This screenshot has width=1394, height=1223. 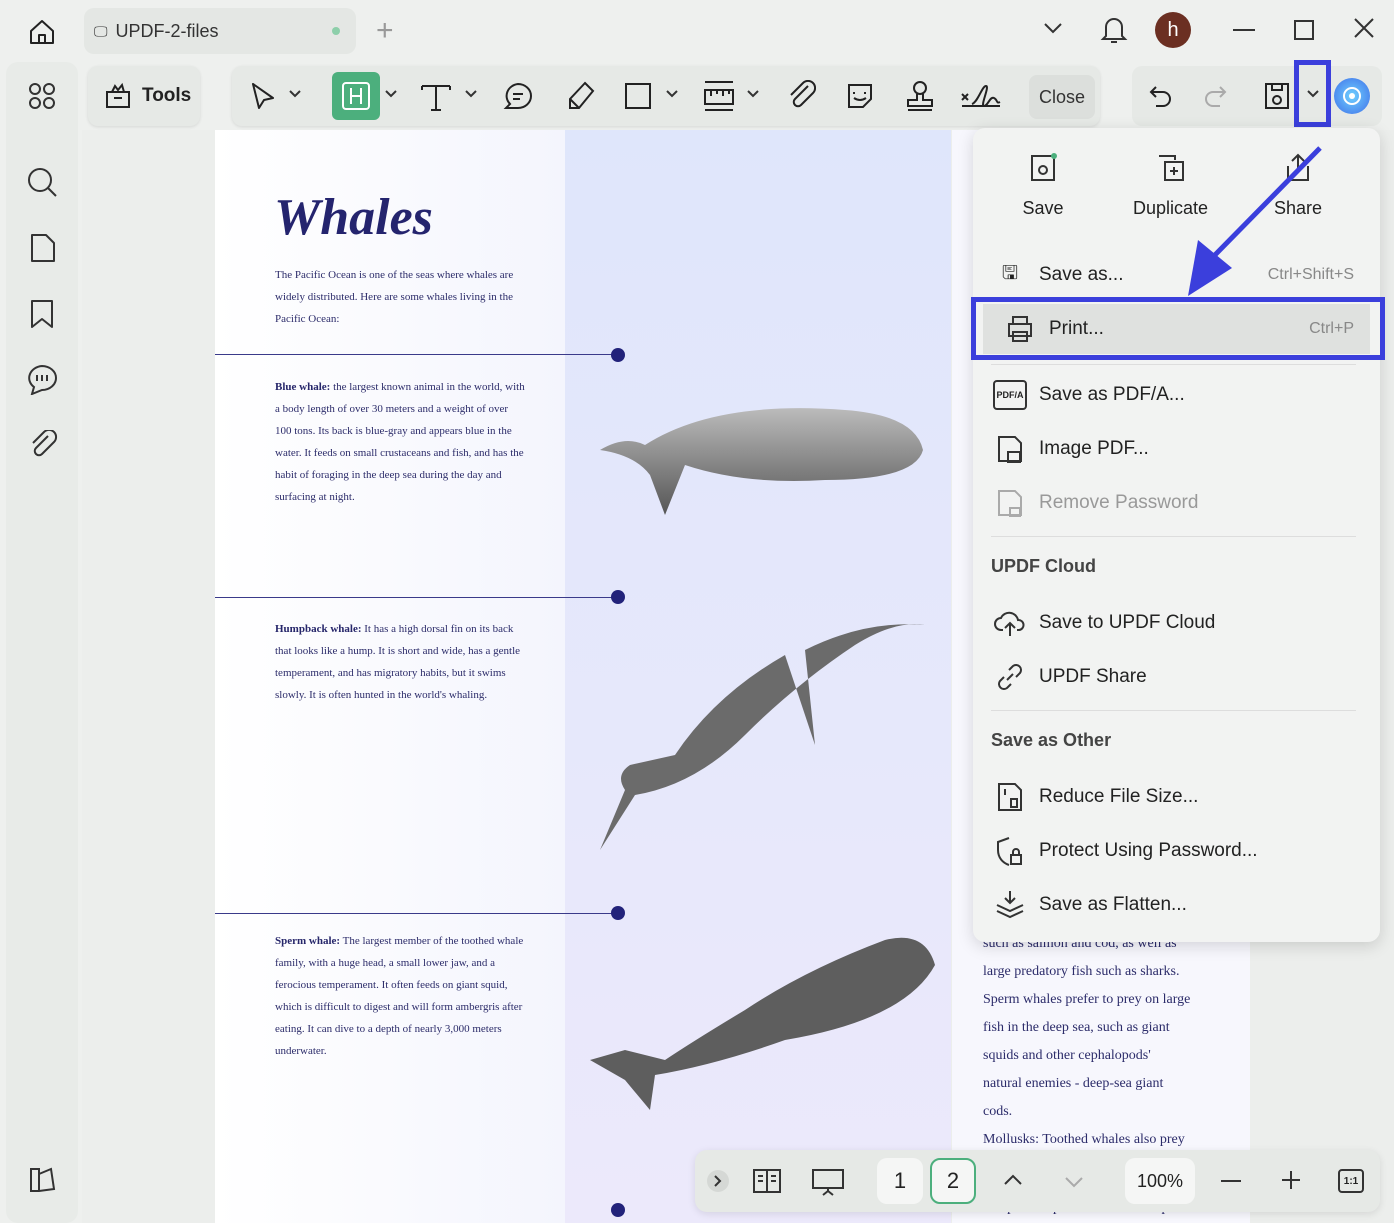 I want to click on page-thumbnail-icon, so click(x=43, y=248).